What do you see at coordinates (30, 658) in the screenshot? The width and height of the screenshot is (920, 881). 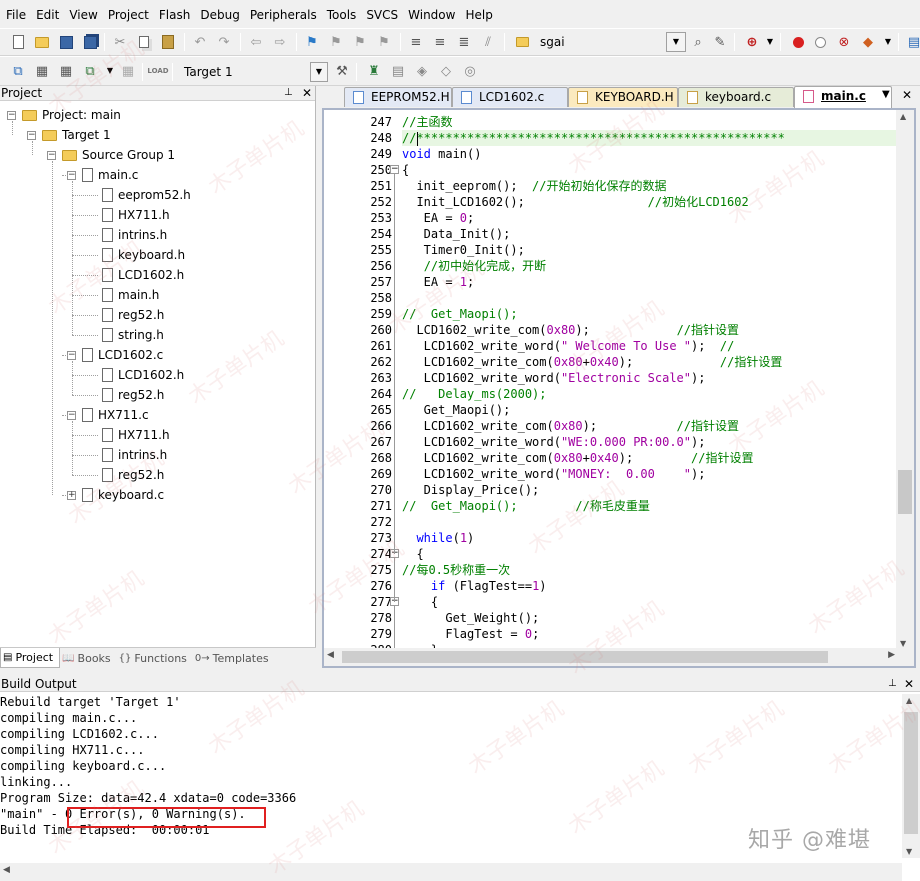 I see `tab-project: ▤ Project` at bounding box center [30, 658].